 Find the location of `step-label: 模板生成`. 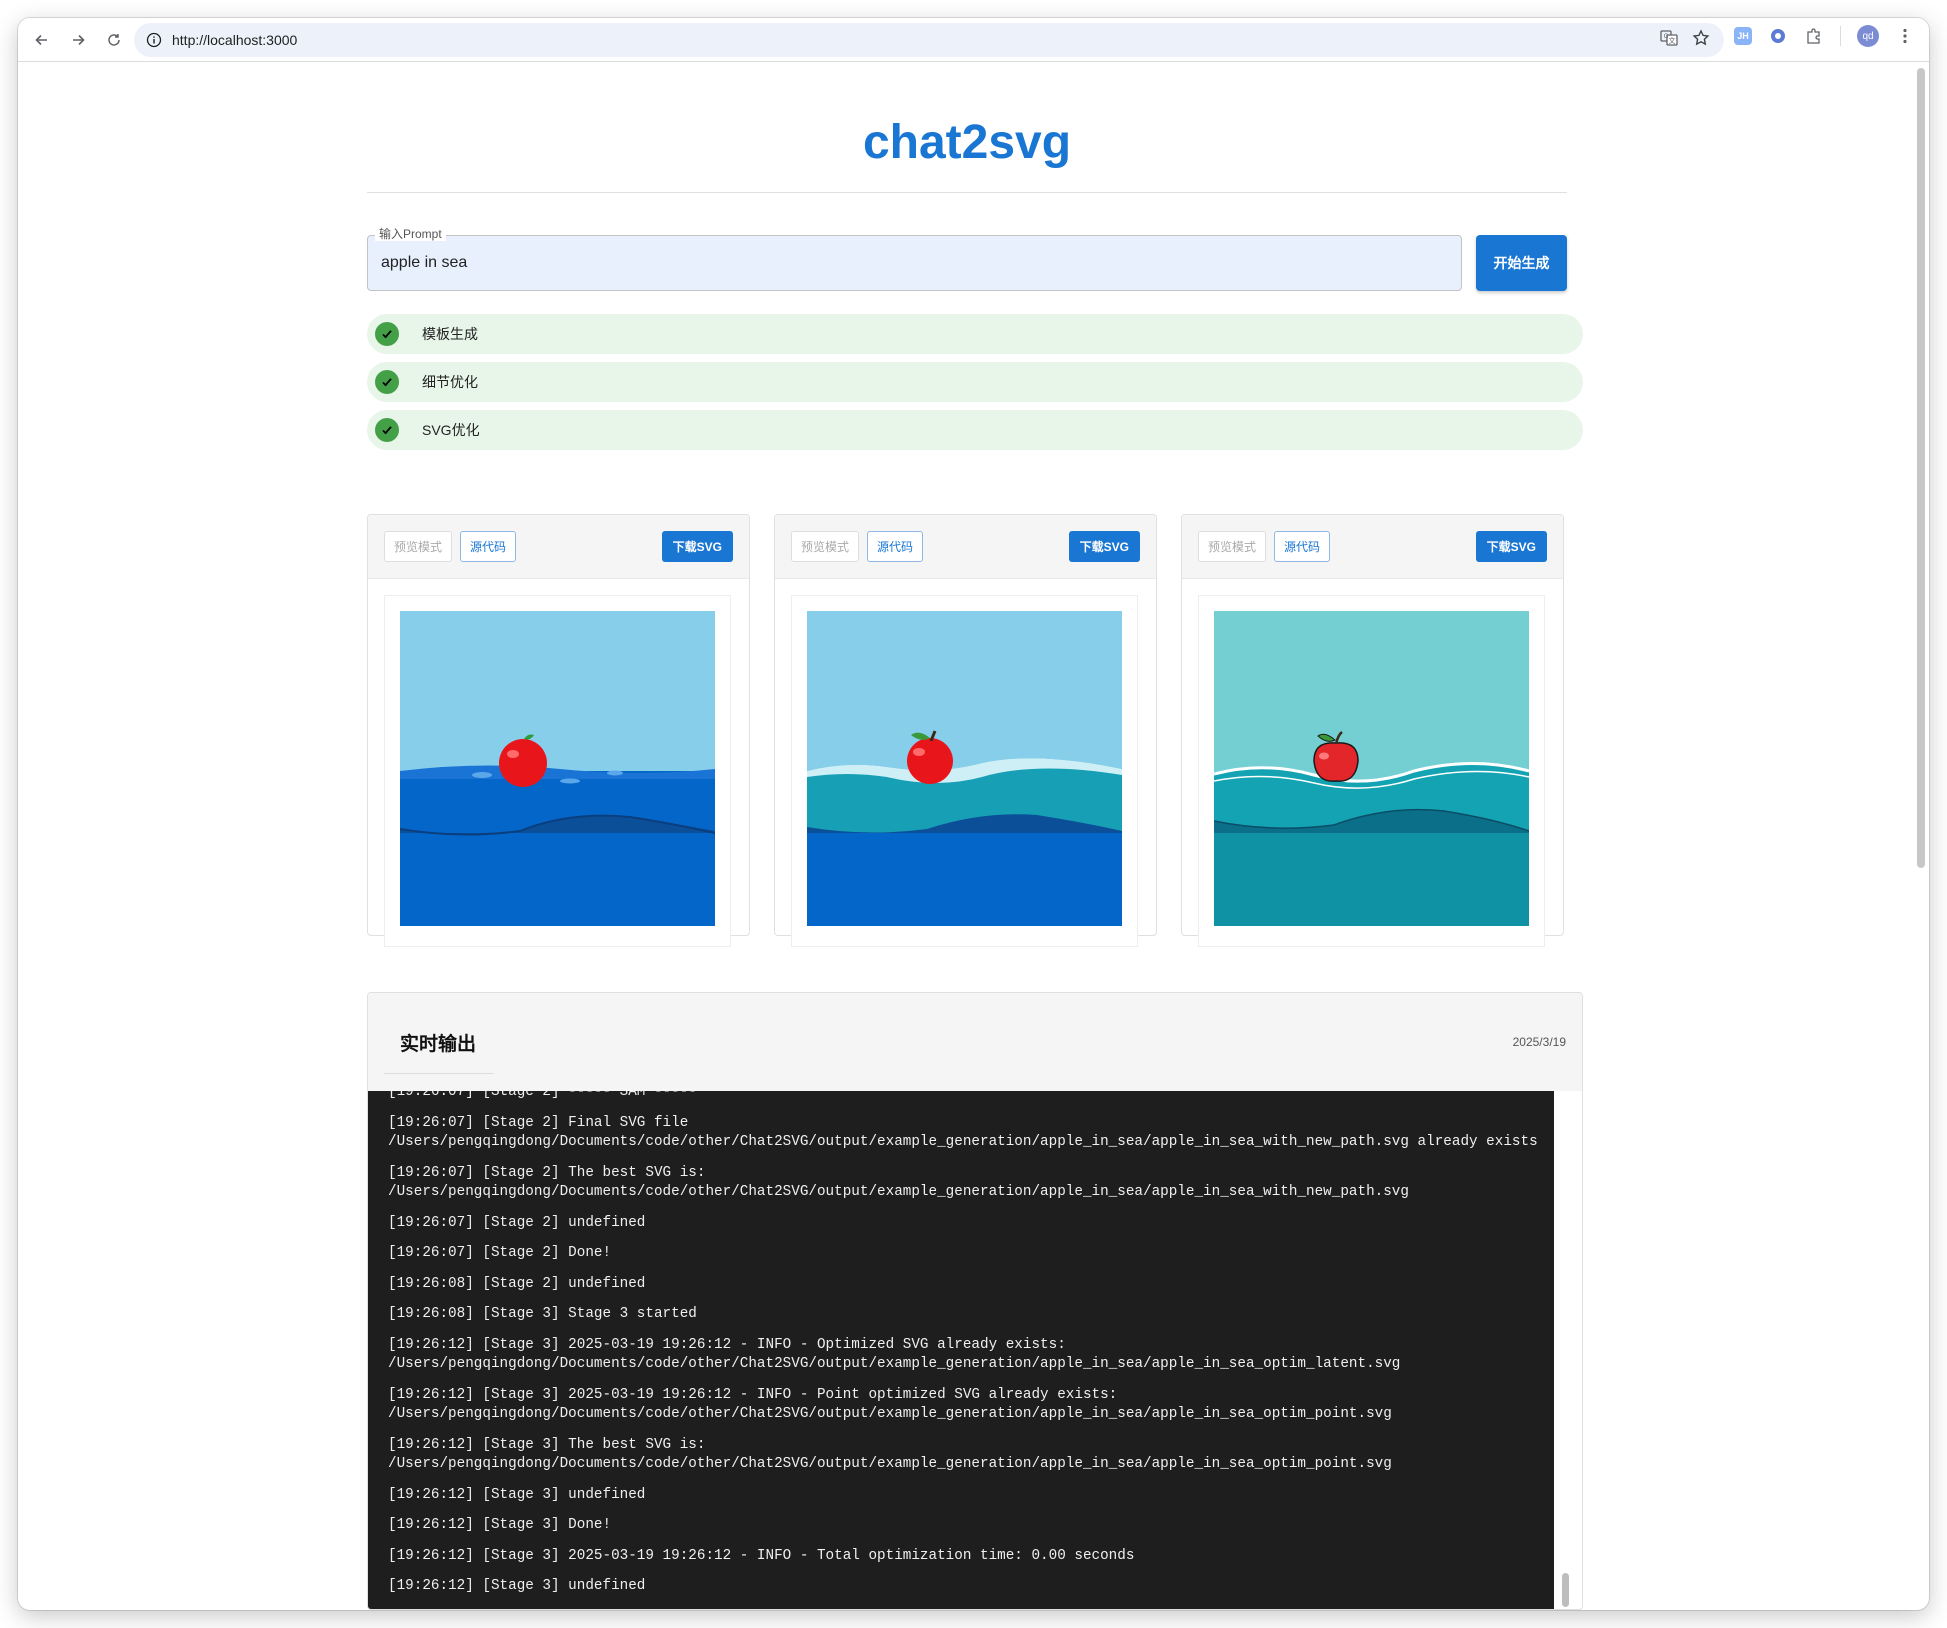

step-label: 模板生成 is located at coordinates (450, 334).